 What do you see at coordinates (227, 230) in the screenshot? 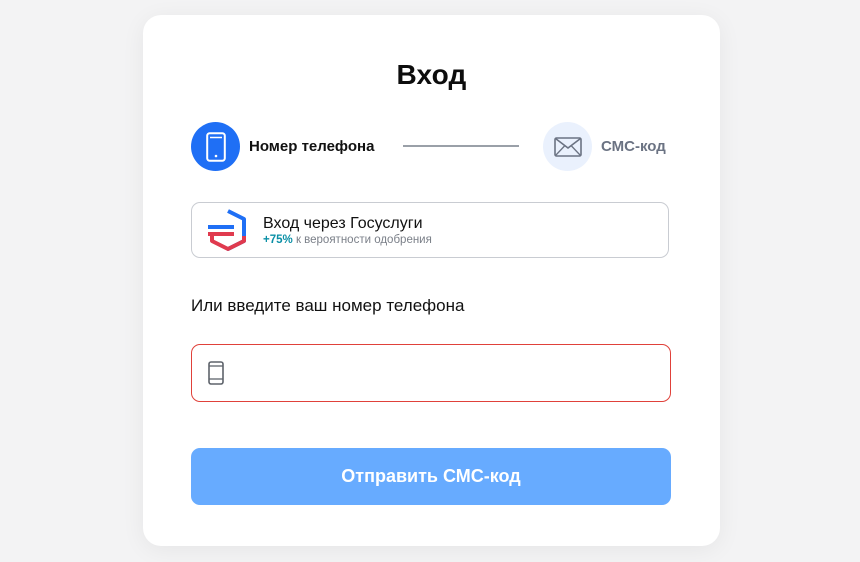
I see `gosuslugi-logo-icon` at bounding box center [227, 230].